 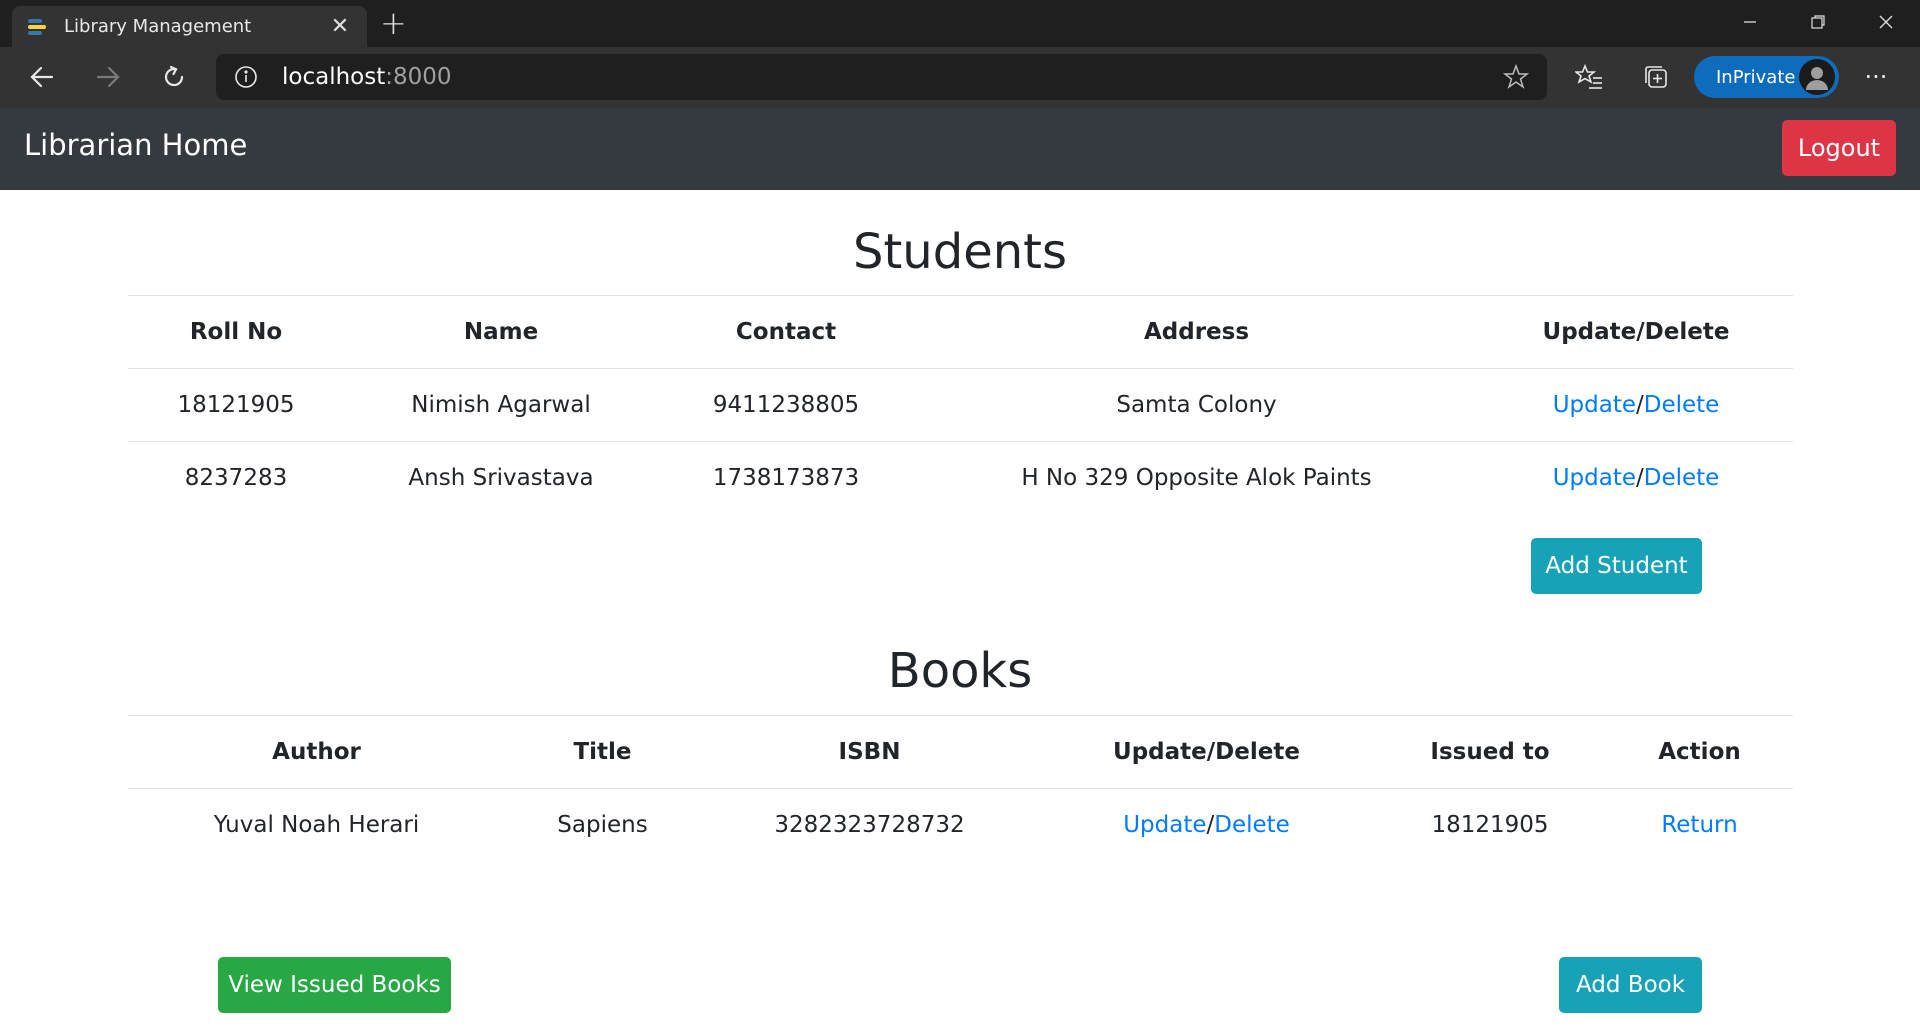 What do you see at coordinates (602, 752) in the screenshot?
I see `column-header: Title` at bounding box center [602, 752].